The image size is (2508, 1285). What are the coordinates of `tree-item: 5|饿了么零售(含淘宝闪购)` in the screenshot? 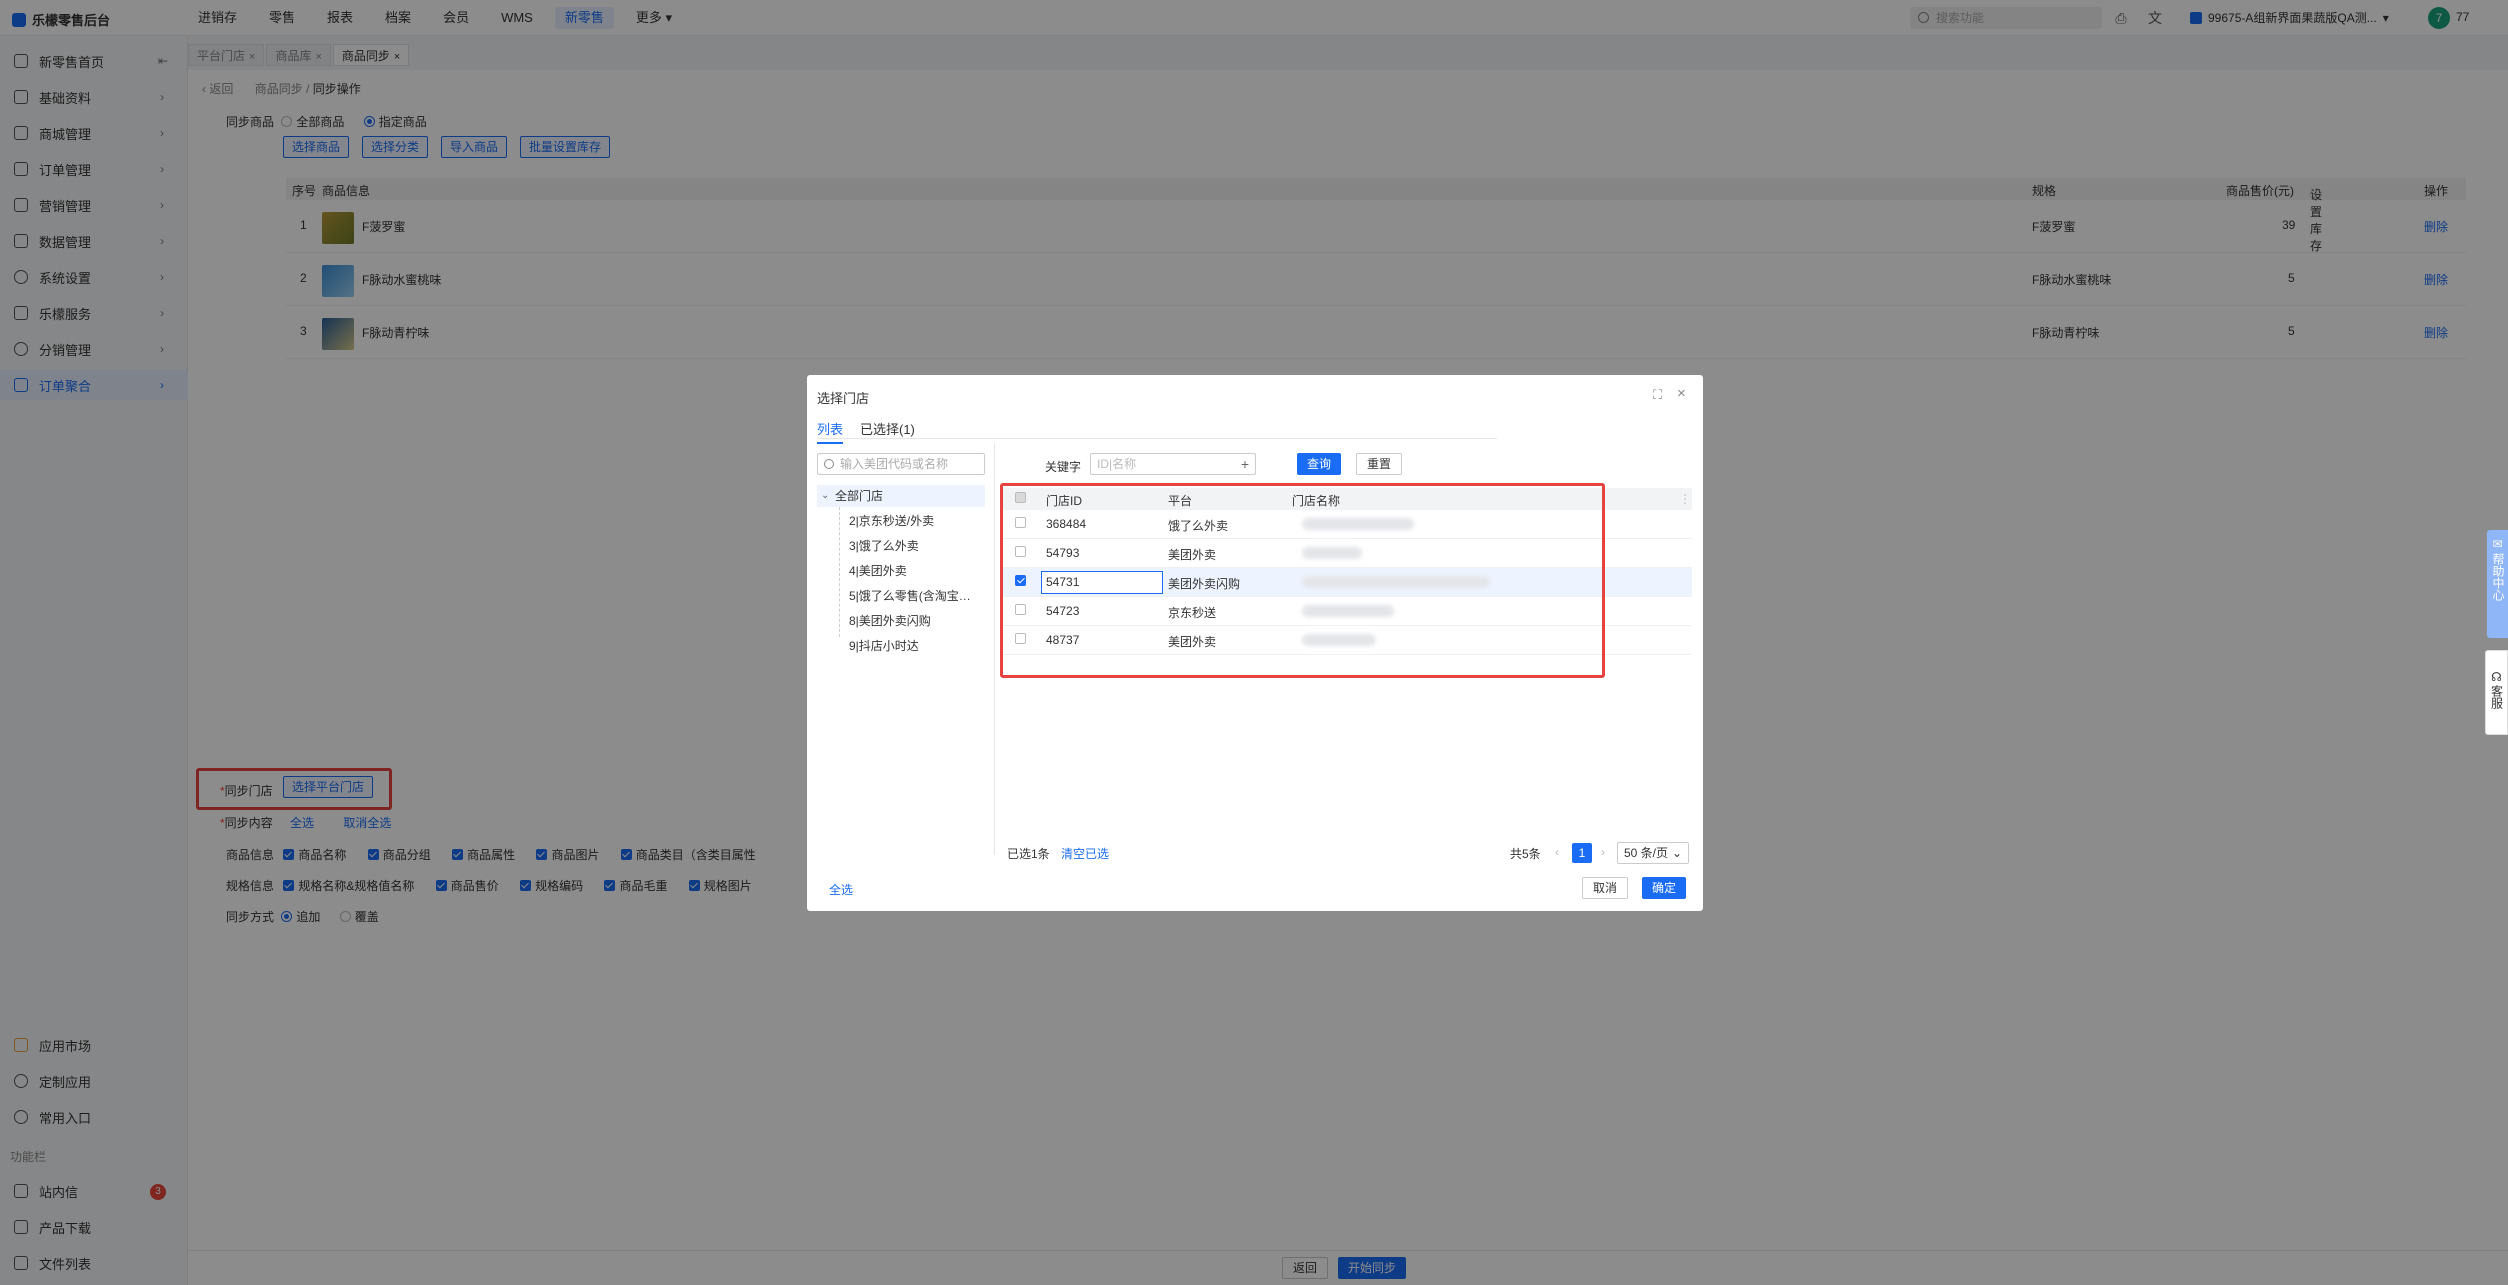 It's located at (914, 595).